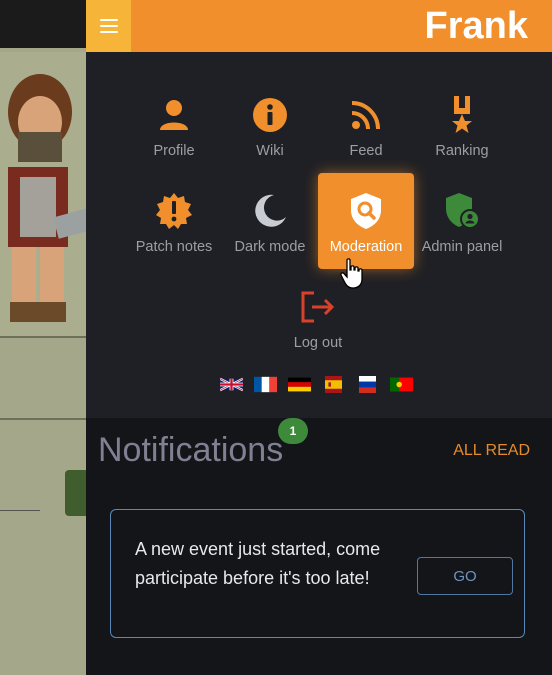 The width and height of the screenshot is (552, 675). Describe the element at coordinates (174, 115) in the screenshot. I see `user-icon` at that location.